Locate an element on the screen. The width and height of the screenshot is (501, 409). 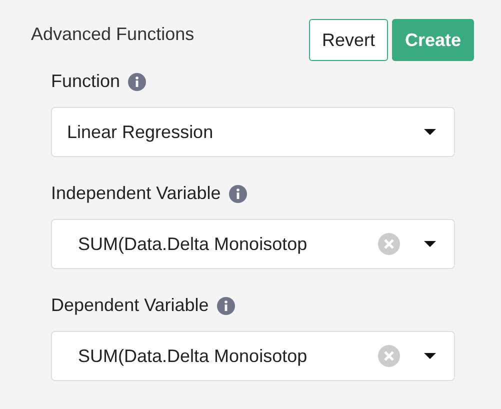
panel-title: Advanced Functions is located at coordinates (112, 34).